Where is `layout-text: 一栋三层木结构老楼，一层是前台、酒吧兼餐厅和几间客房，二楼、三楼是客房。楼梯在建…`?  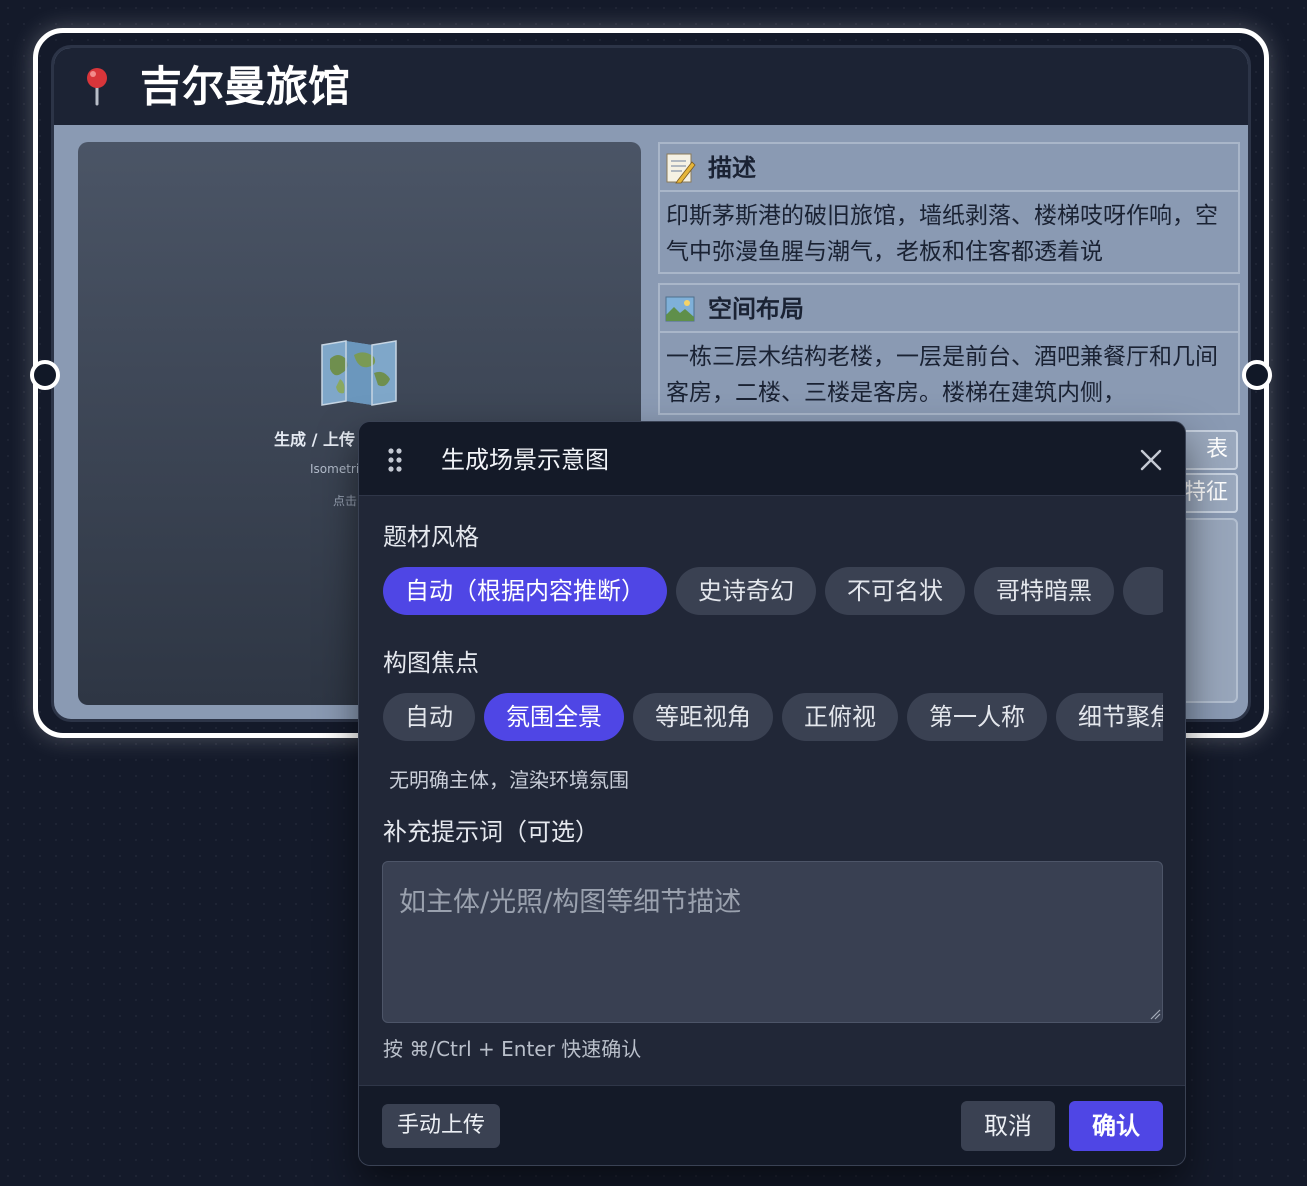 layout-text: 一栋三层木结构老楼，一层是前台、酒吧兼餐厅和几间客房，二楼、三楼是客房。楼梯在建… is located at coordinates (942, 375).